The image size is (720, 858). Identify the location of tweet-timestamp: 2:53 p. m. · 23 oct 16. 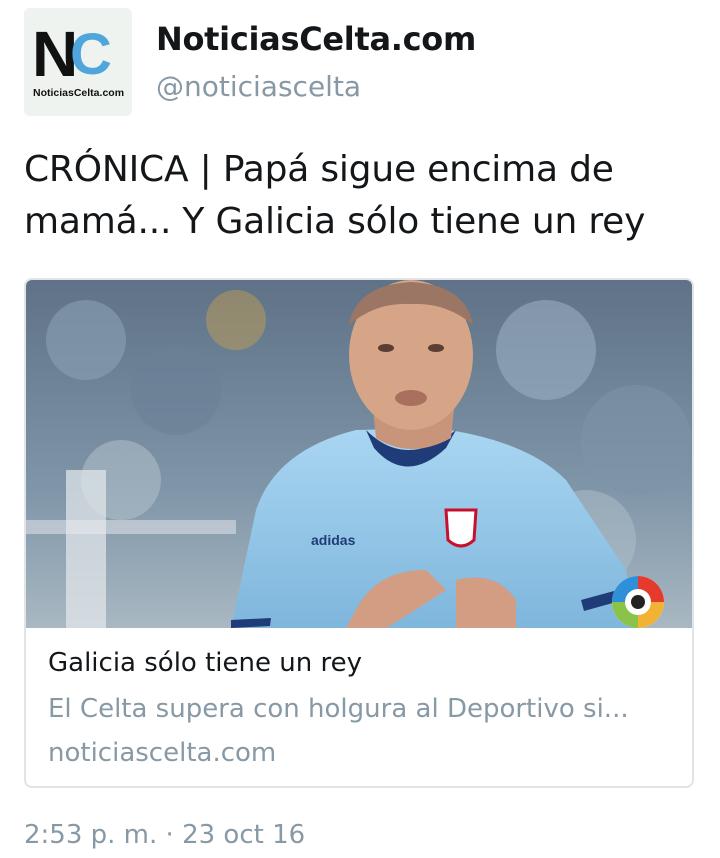
(164, 835).